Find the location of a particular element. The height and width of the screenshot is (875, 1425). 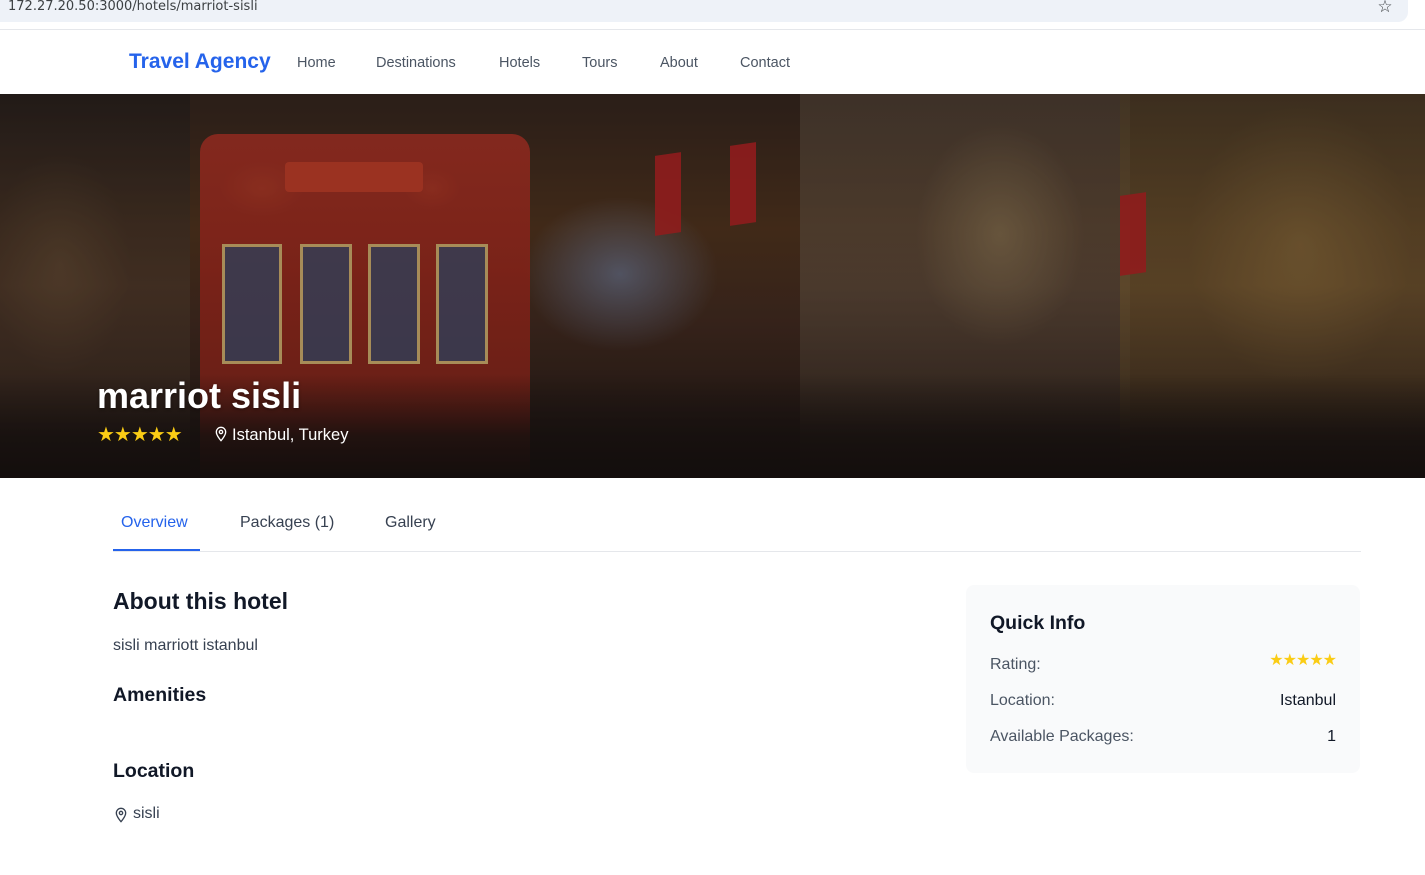

location-label: Location: is located at coordinates (1022, 700).